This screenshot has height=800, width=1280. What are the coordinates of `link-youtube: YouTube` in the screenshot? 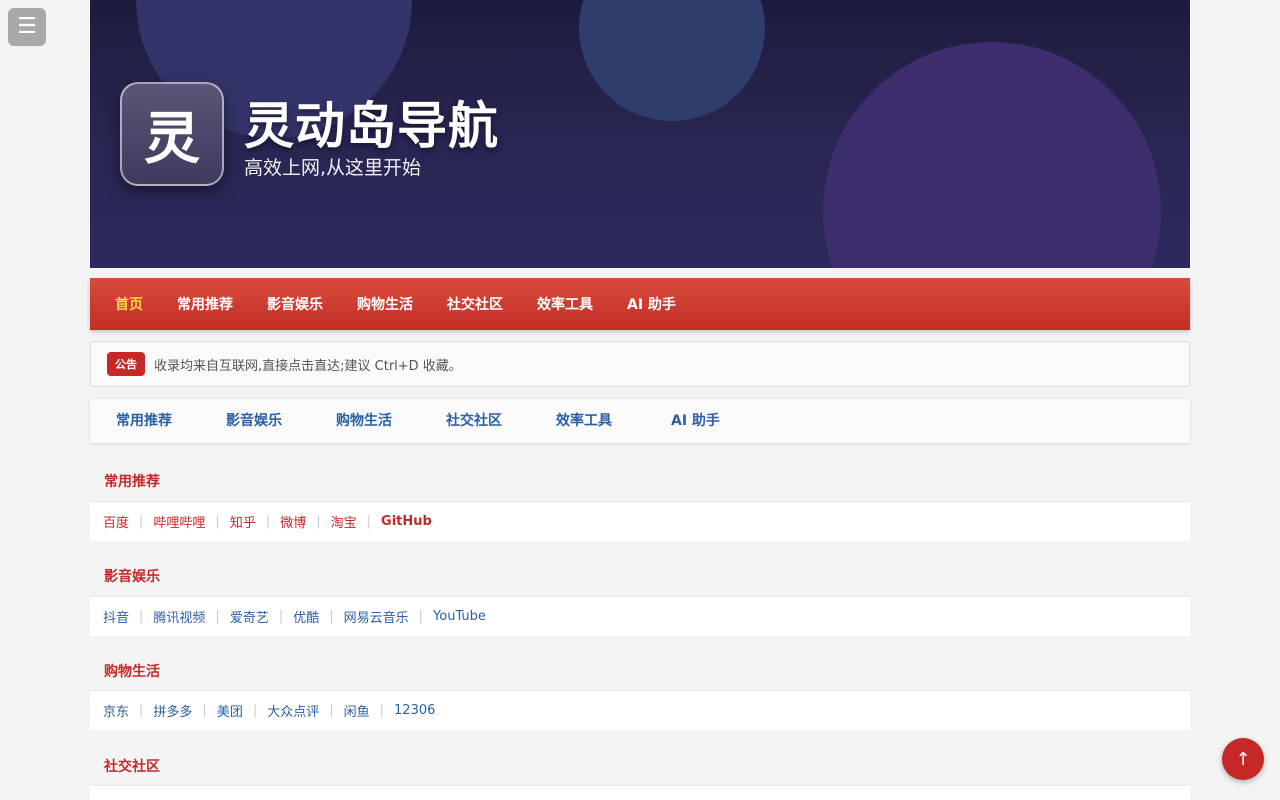 It's located at (459, 616).